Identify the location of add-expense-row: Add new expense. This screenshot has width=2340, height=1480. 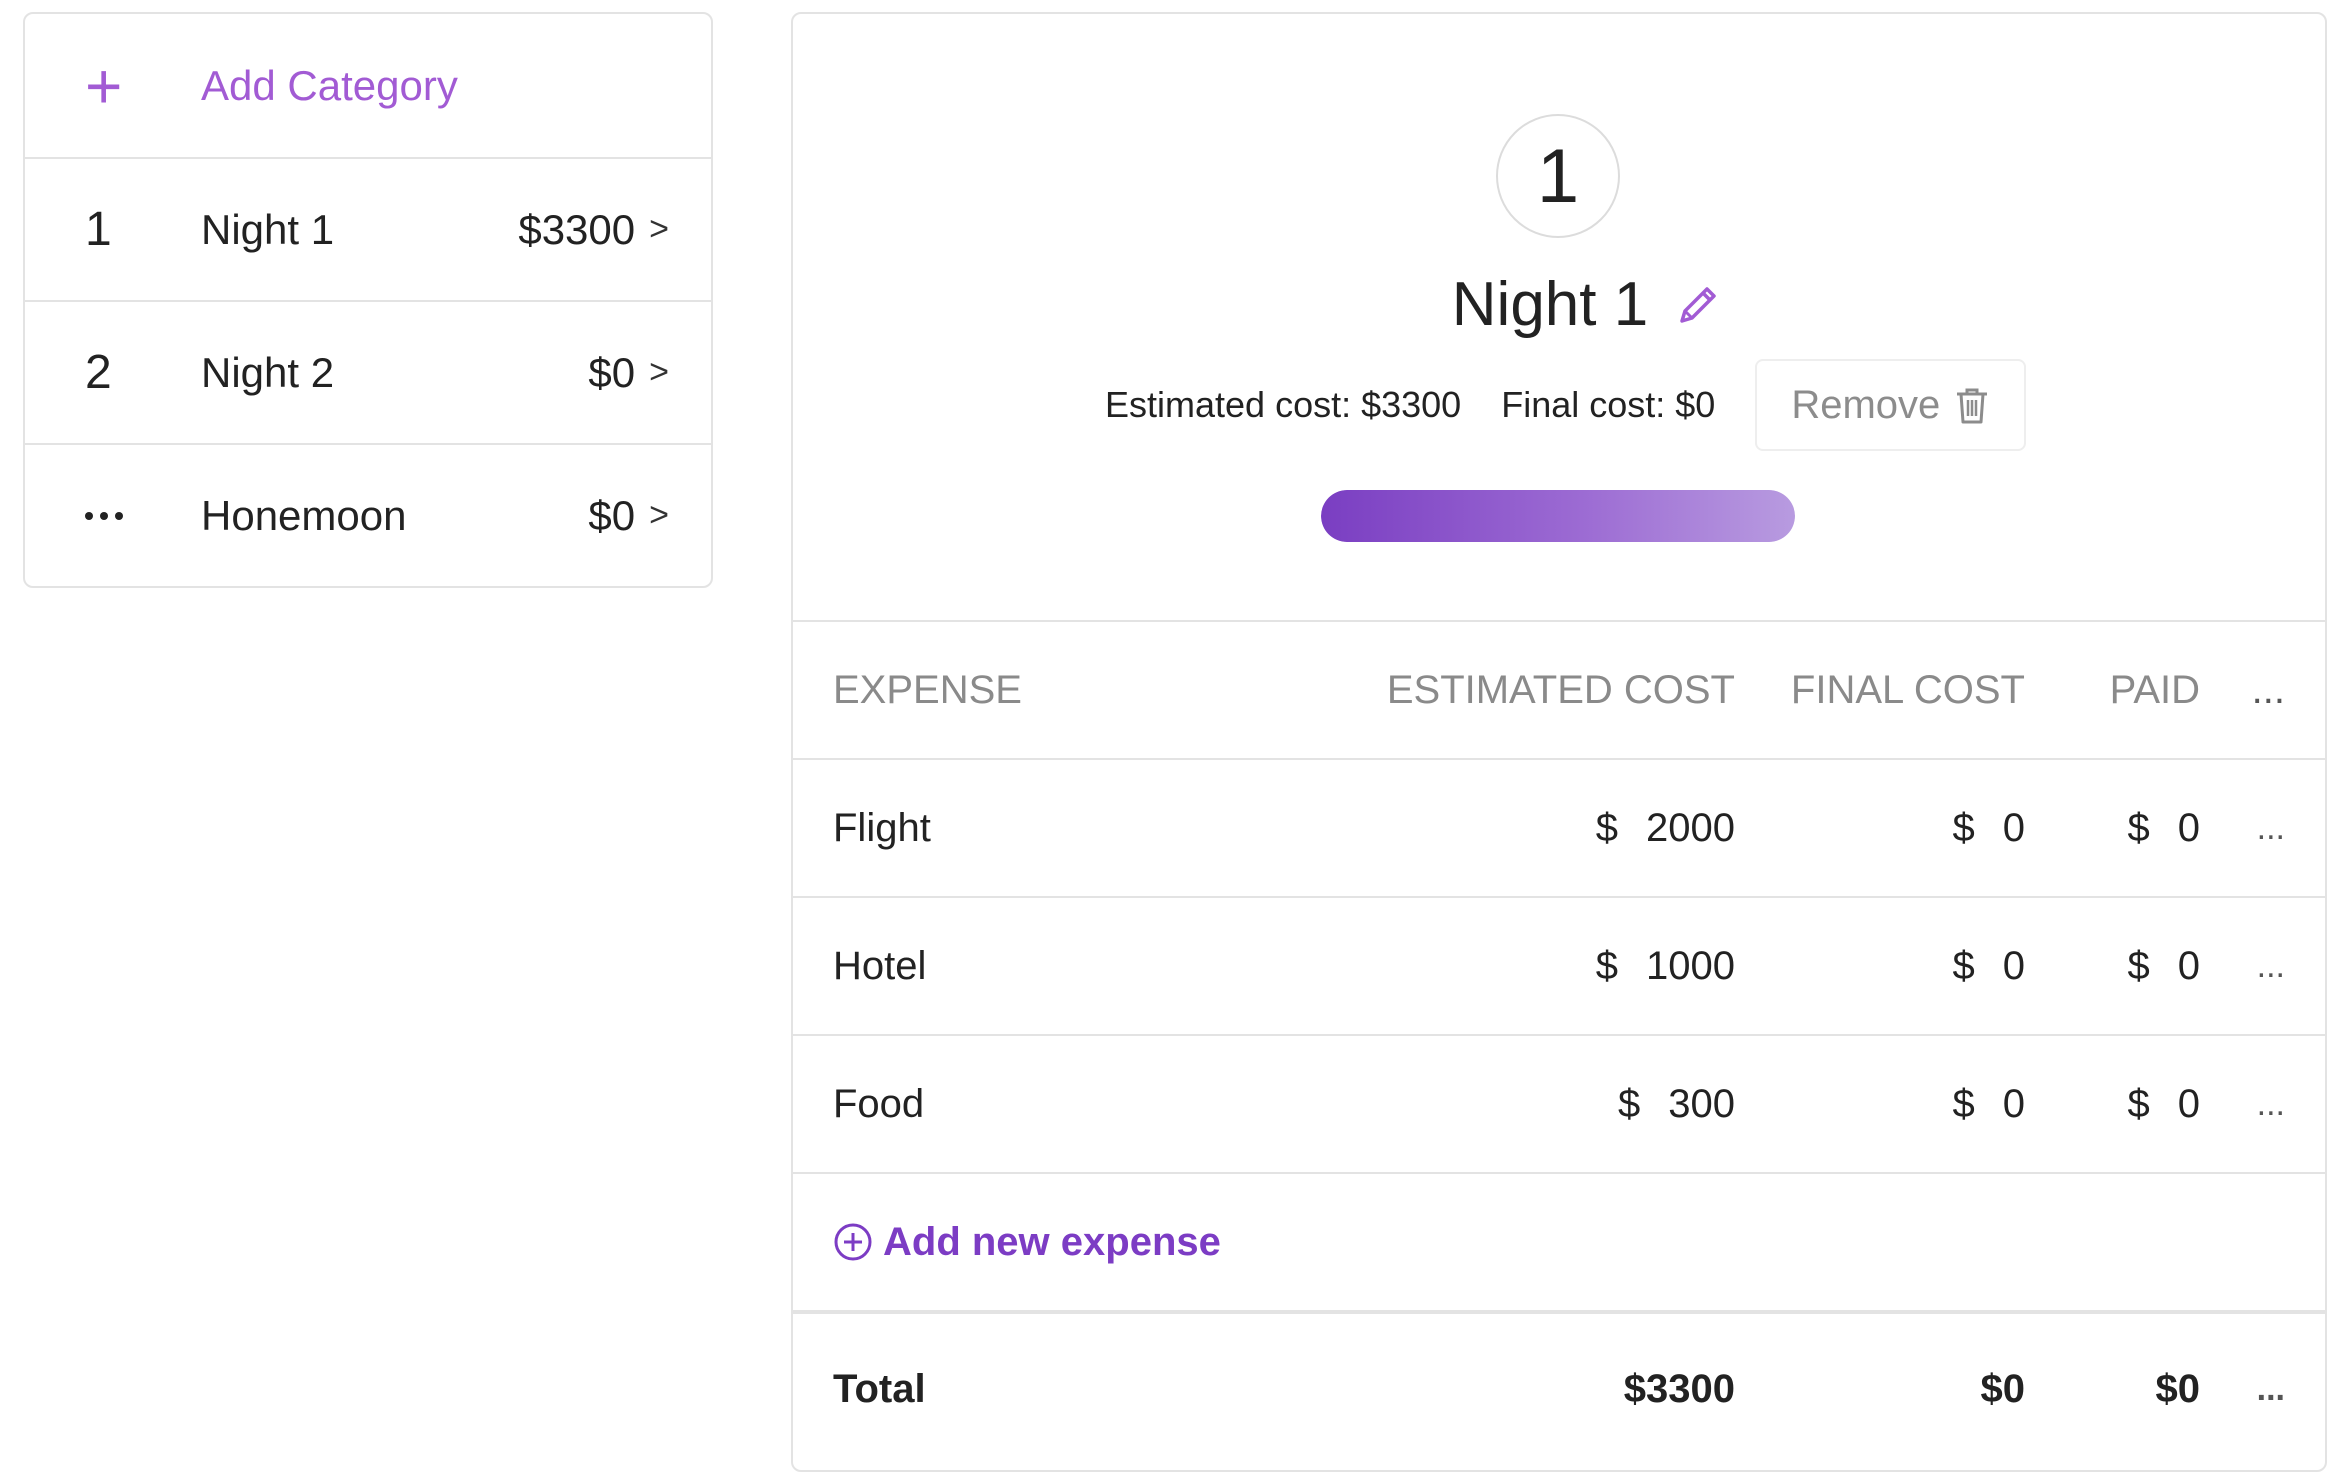
(1559, 1244).